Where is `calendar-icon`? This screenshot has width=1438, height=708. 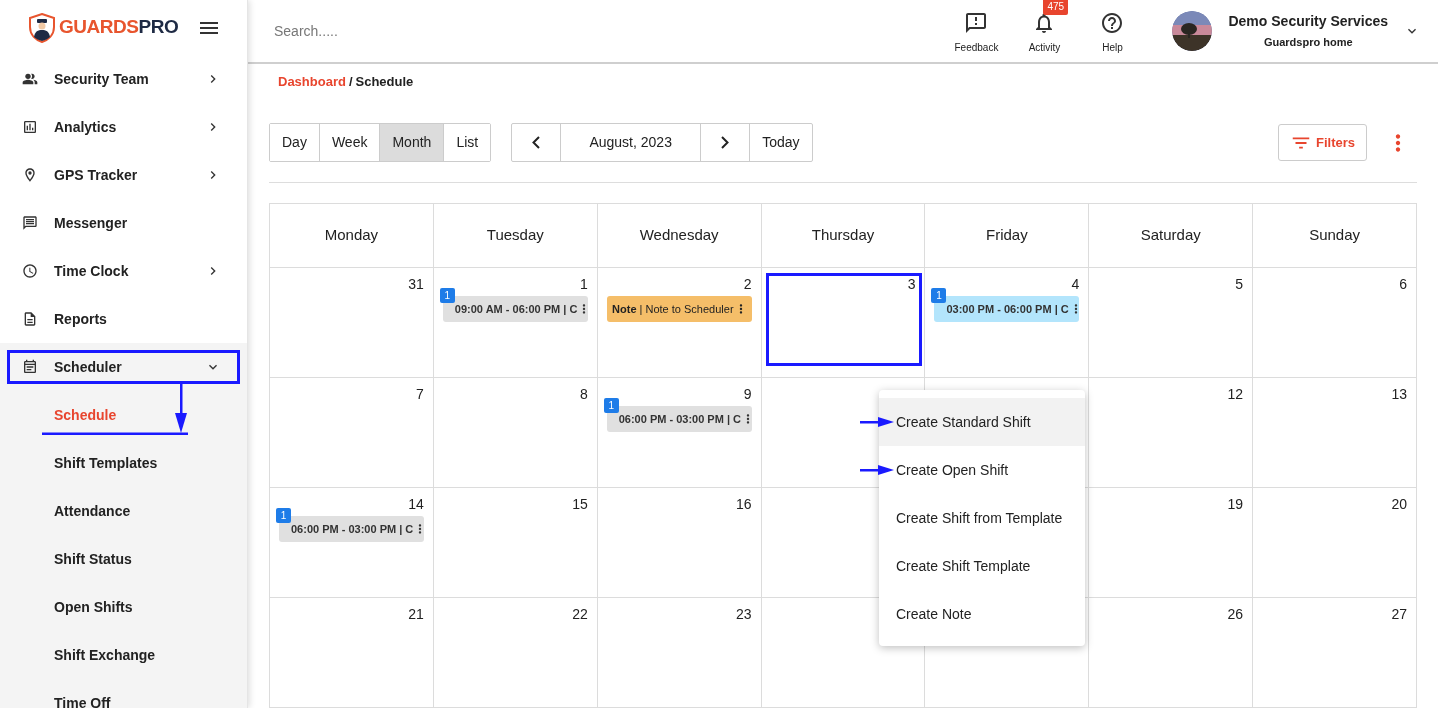 calendar-icon is located at coordinates (30, 367).